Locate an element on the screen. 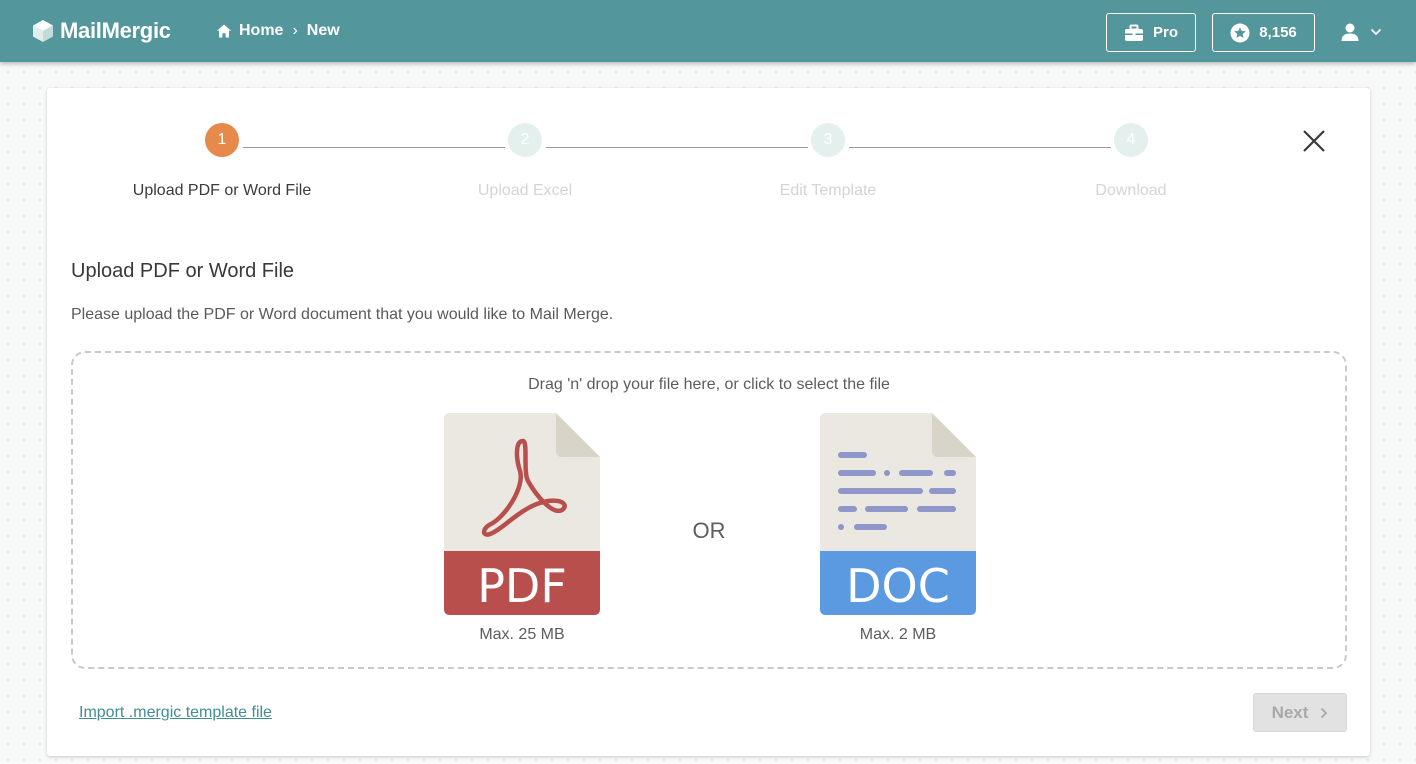 This screenshot has width=1416, height=764. user-menu is located at coordinates (1365, 32).